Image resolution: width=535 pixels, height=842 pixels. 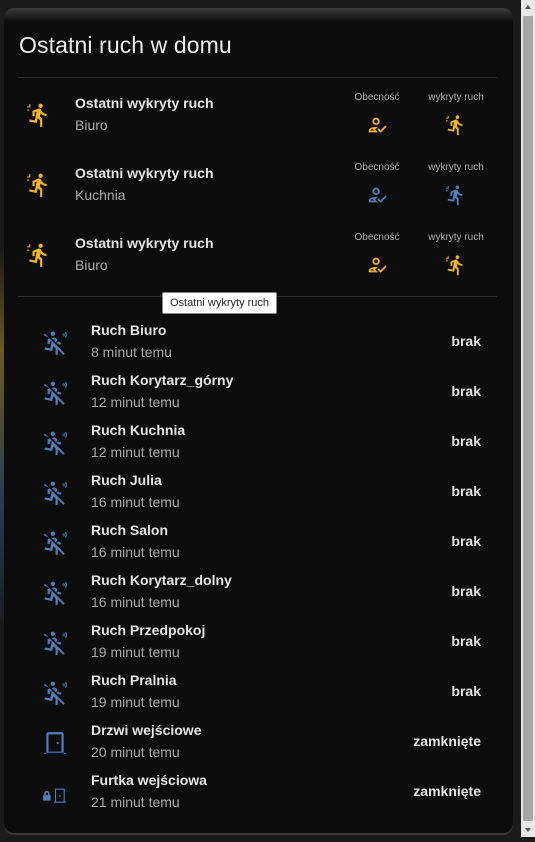 What do you see at coordinates (149, 780) in the screenshot?
I see `entity-name: Furtka wejściowa` at bounding box center [149, 780].